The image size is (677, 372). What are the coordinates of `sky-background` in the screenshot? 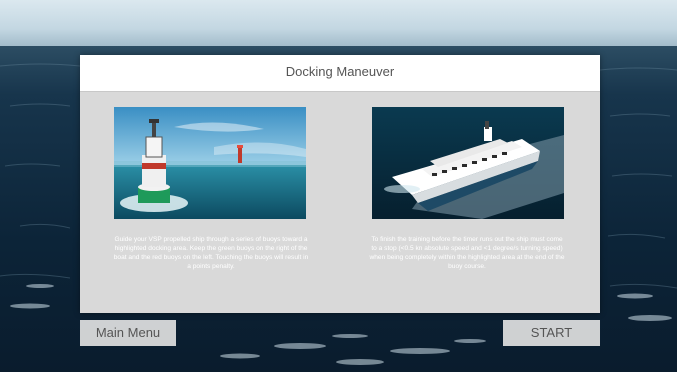 It's located at (338, 24).